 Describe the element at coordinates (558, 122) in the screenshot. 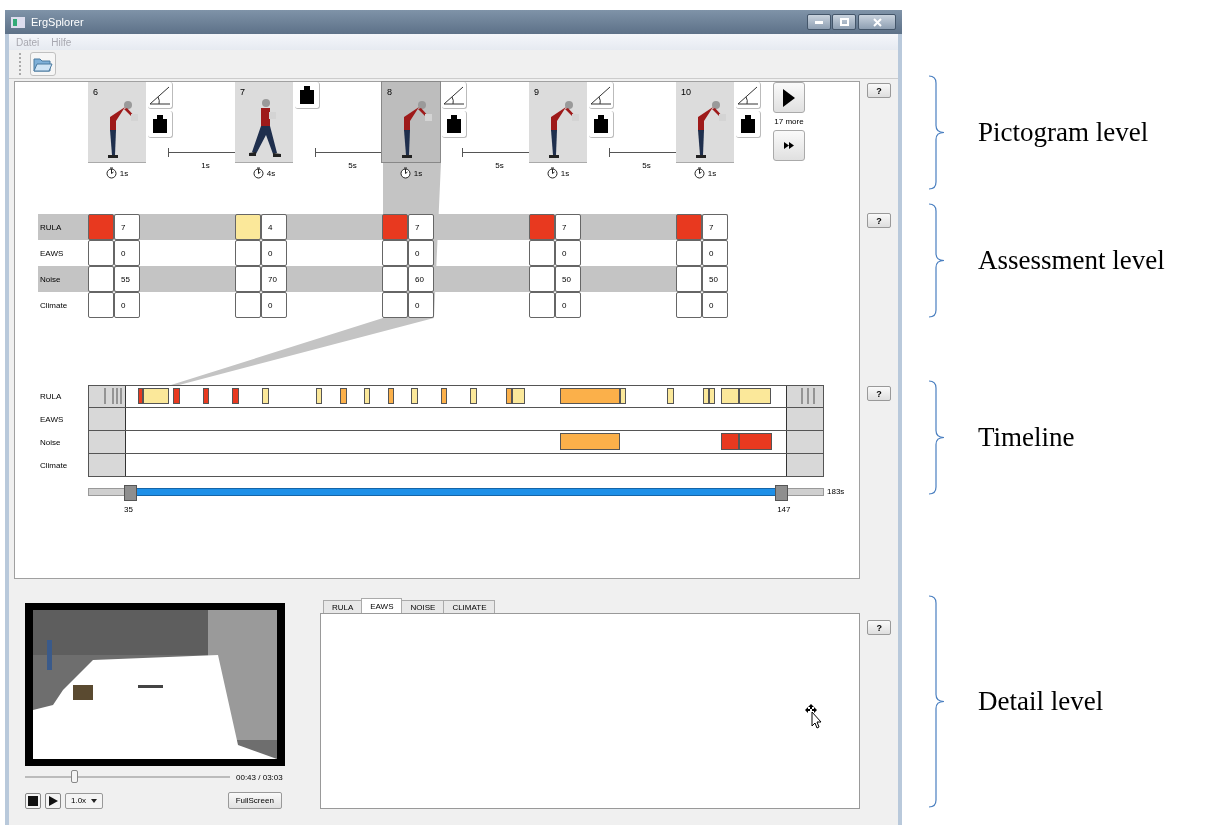

I see `pictogram-card: 9` at that location.